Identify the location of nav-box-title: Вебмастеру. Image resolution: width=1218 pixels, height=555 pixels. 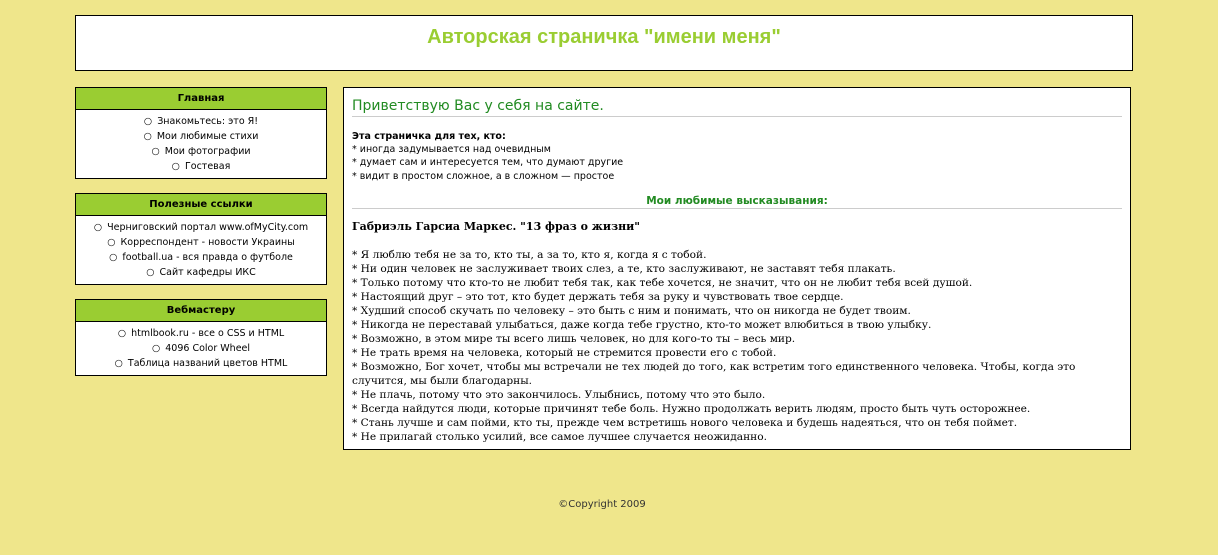
(201, 311).